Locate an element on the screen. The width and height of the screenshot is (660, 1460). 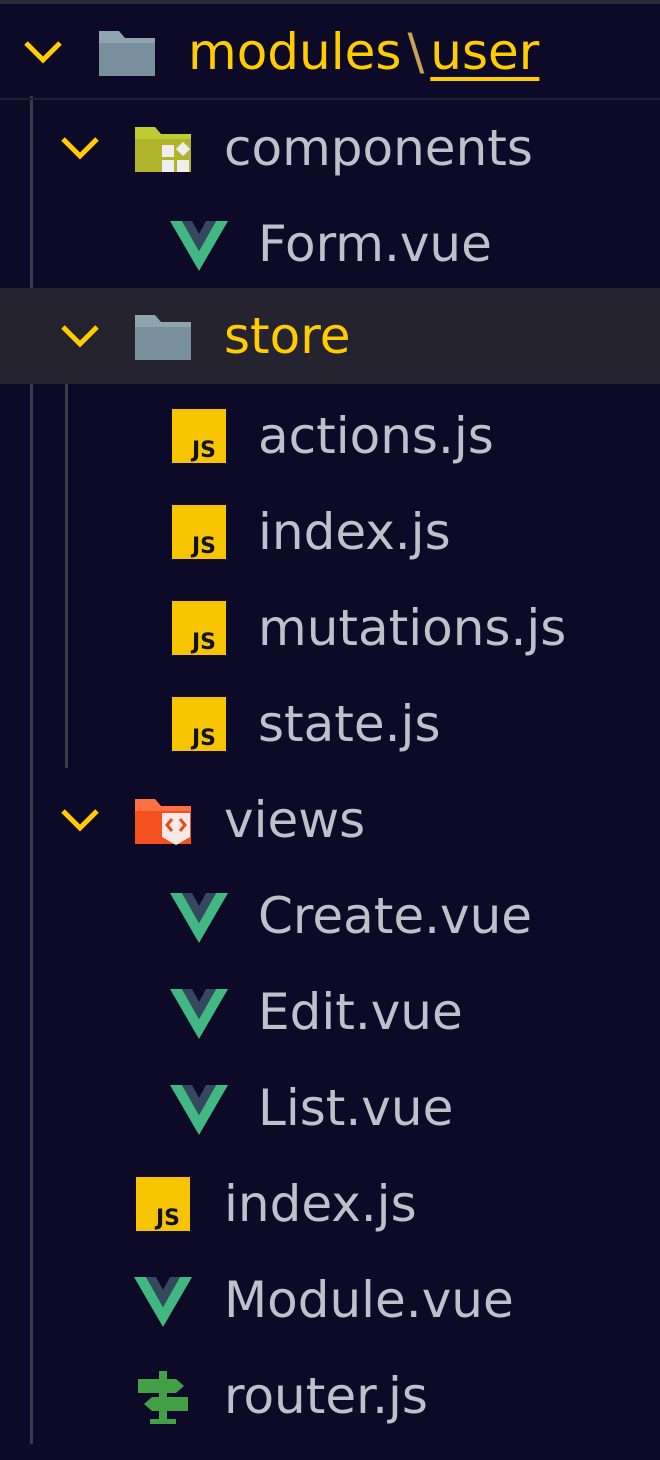
file-row-list-vue: List.vue is located at coordinates (330, 1108).